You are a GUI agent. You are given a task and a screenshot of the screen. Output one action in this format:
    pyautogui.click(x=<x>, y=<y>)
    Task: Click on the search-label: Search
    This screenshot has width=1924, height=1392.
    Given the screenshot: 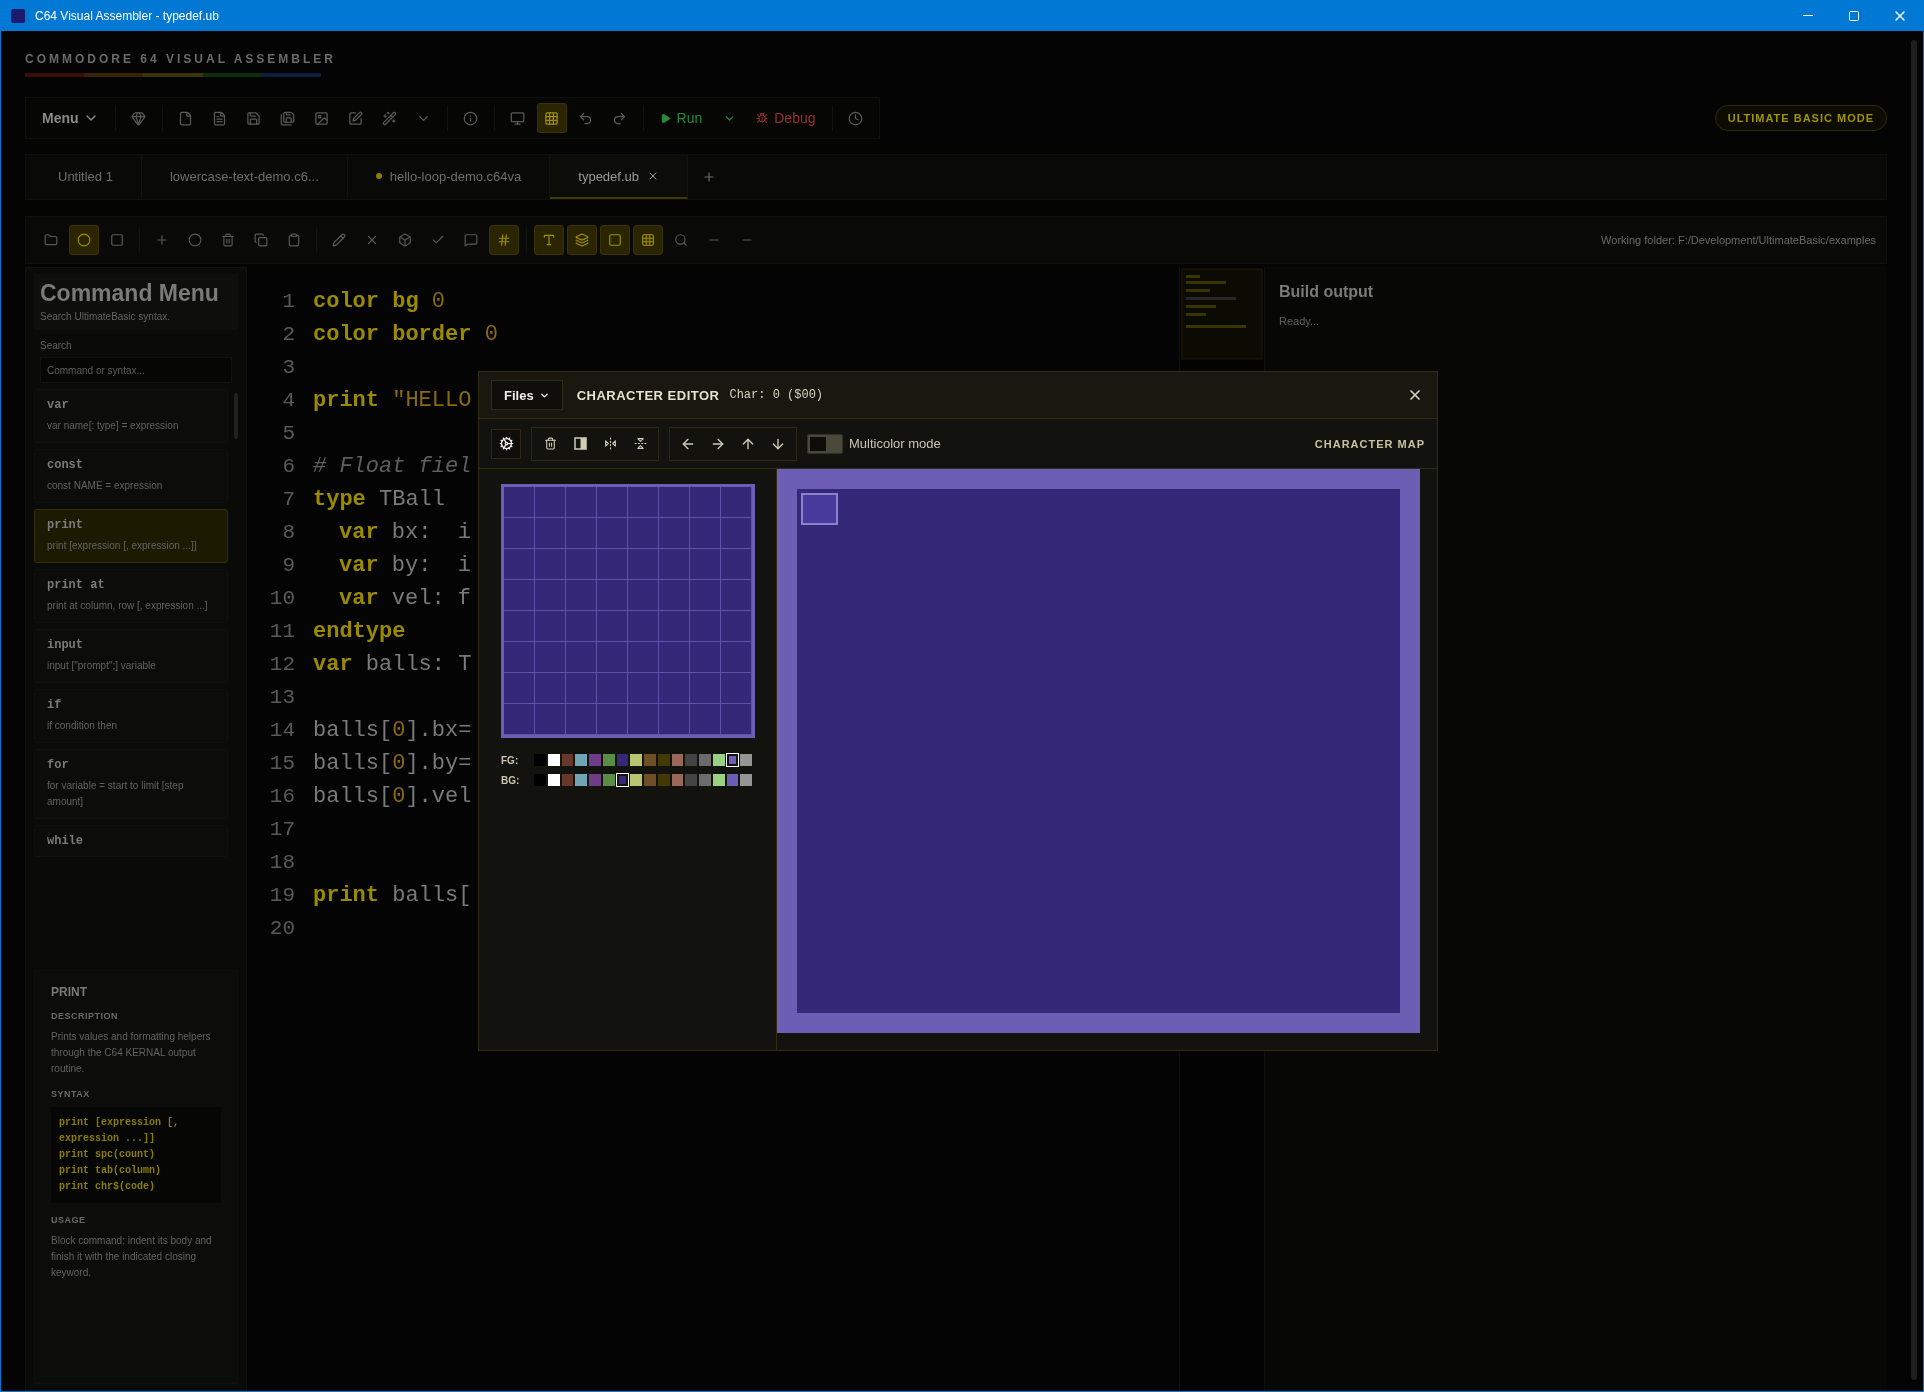 What is the action you would take?
    pyautogui.click(x=56, y=345)
    